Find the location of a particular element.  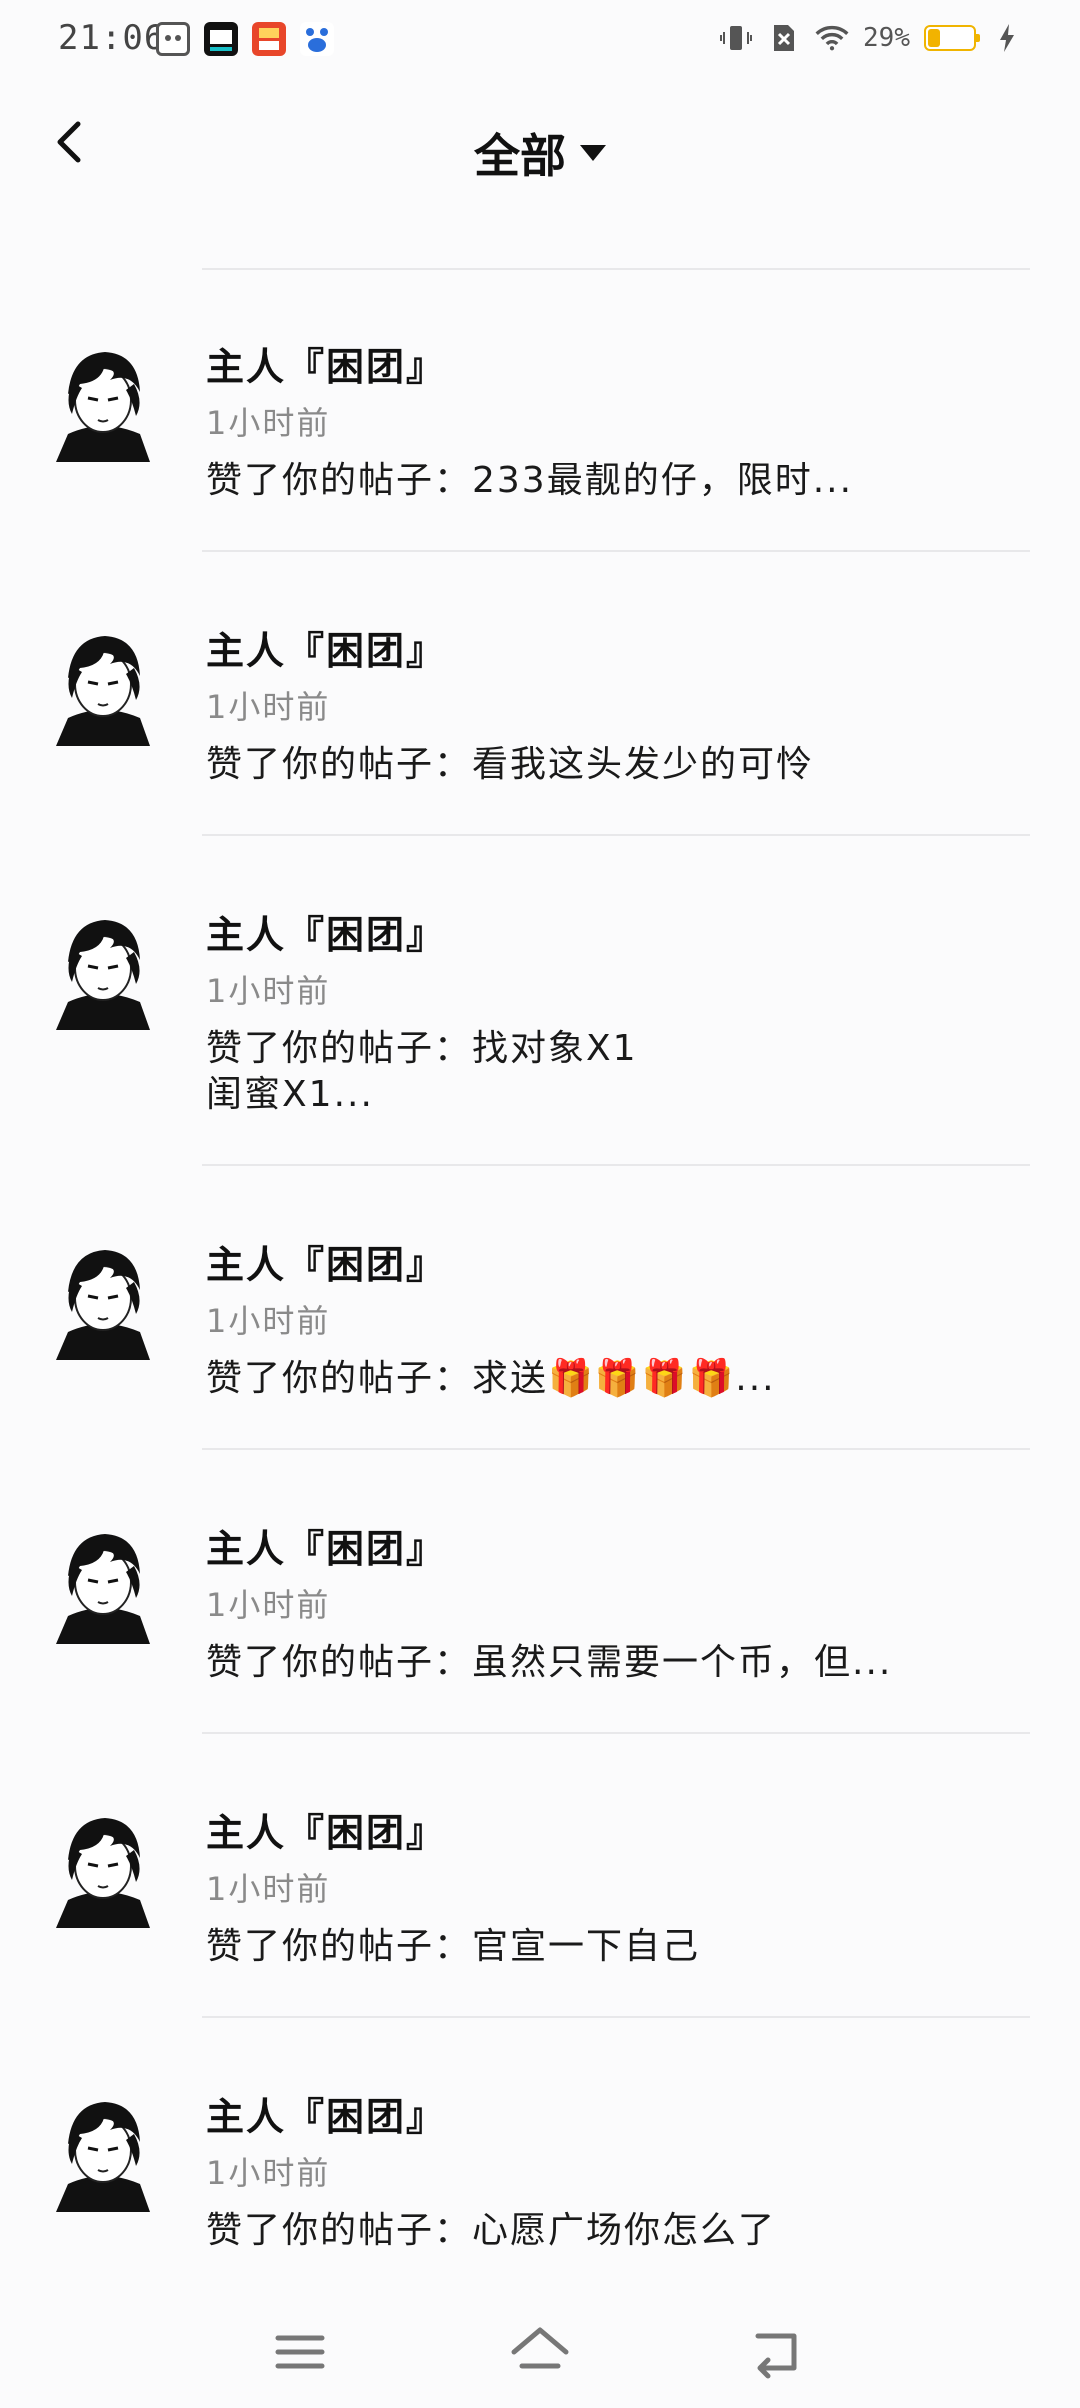

menu-icon is located at coordinates (300, 2352).